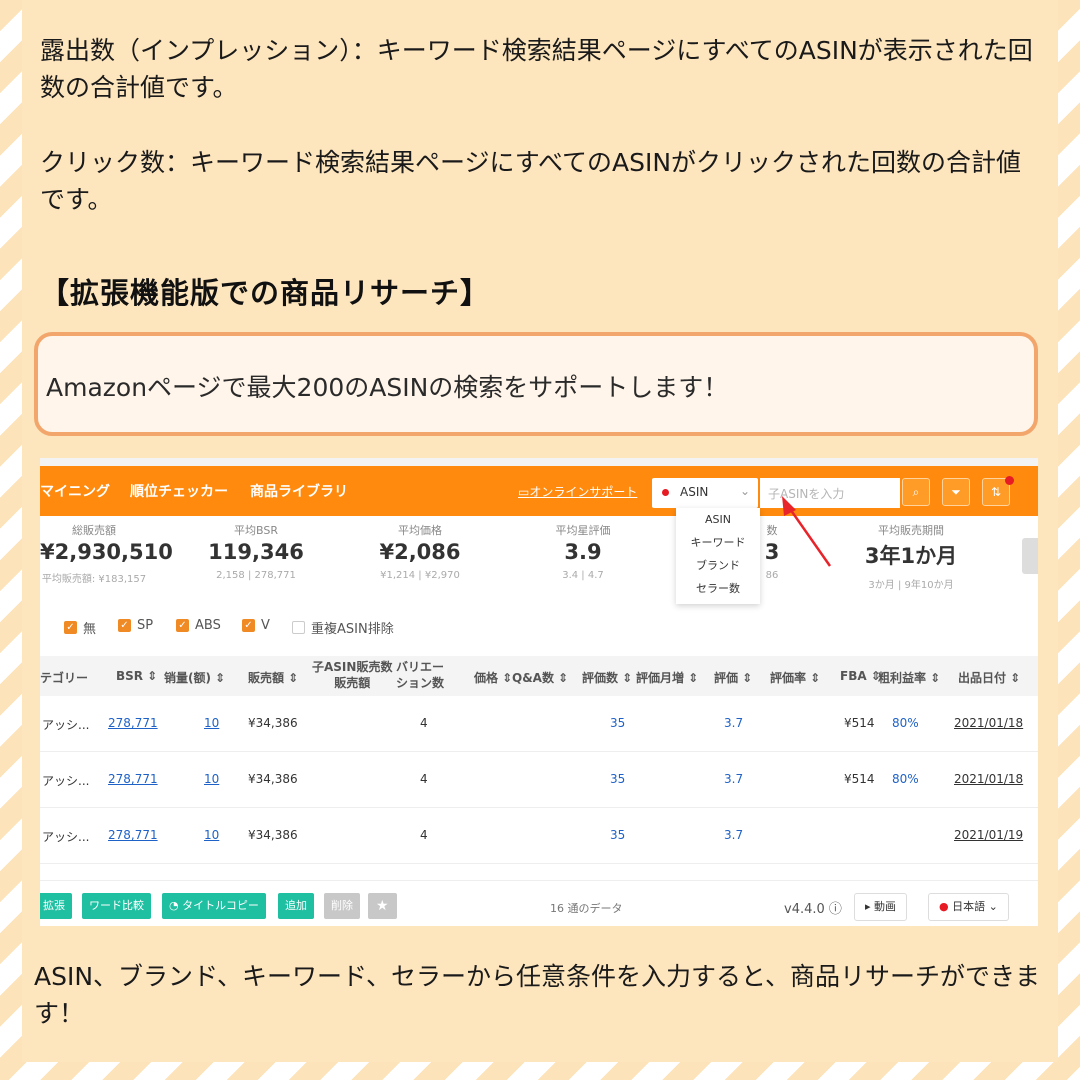 This screenshot has width=1080, height=1080. I want to click on callout-text: Amazonページで最大200のASINの検索をサポートします！, so click(387, 387).